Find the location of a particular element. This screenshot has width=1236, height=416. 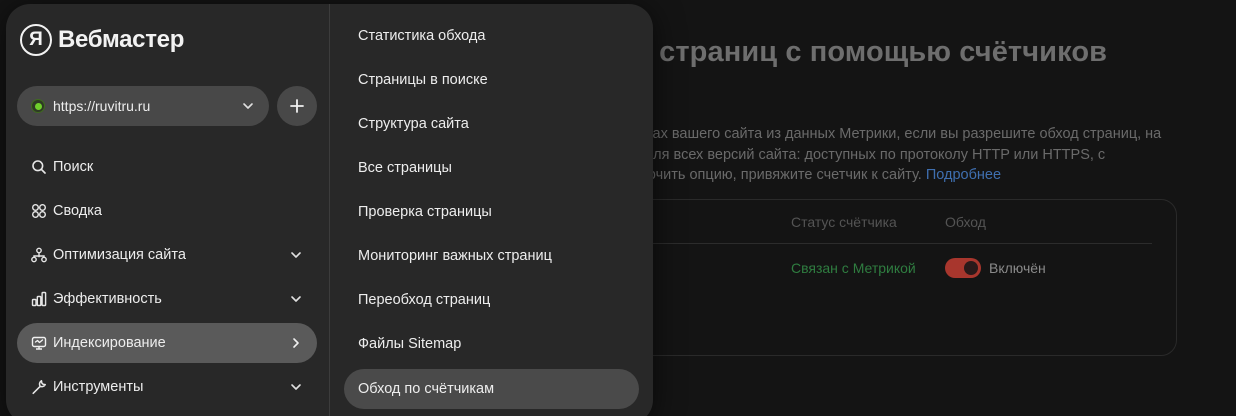

brand: Я Вебмастер is located at coordinates (102, 40).